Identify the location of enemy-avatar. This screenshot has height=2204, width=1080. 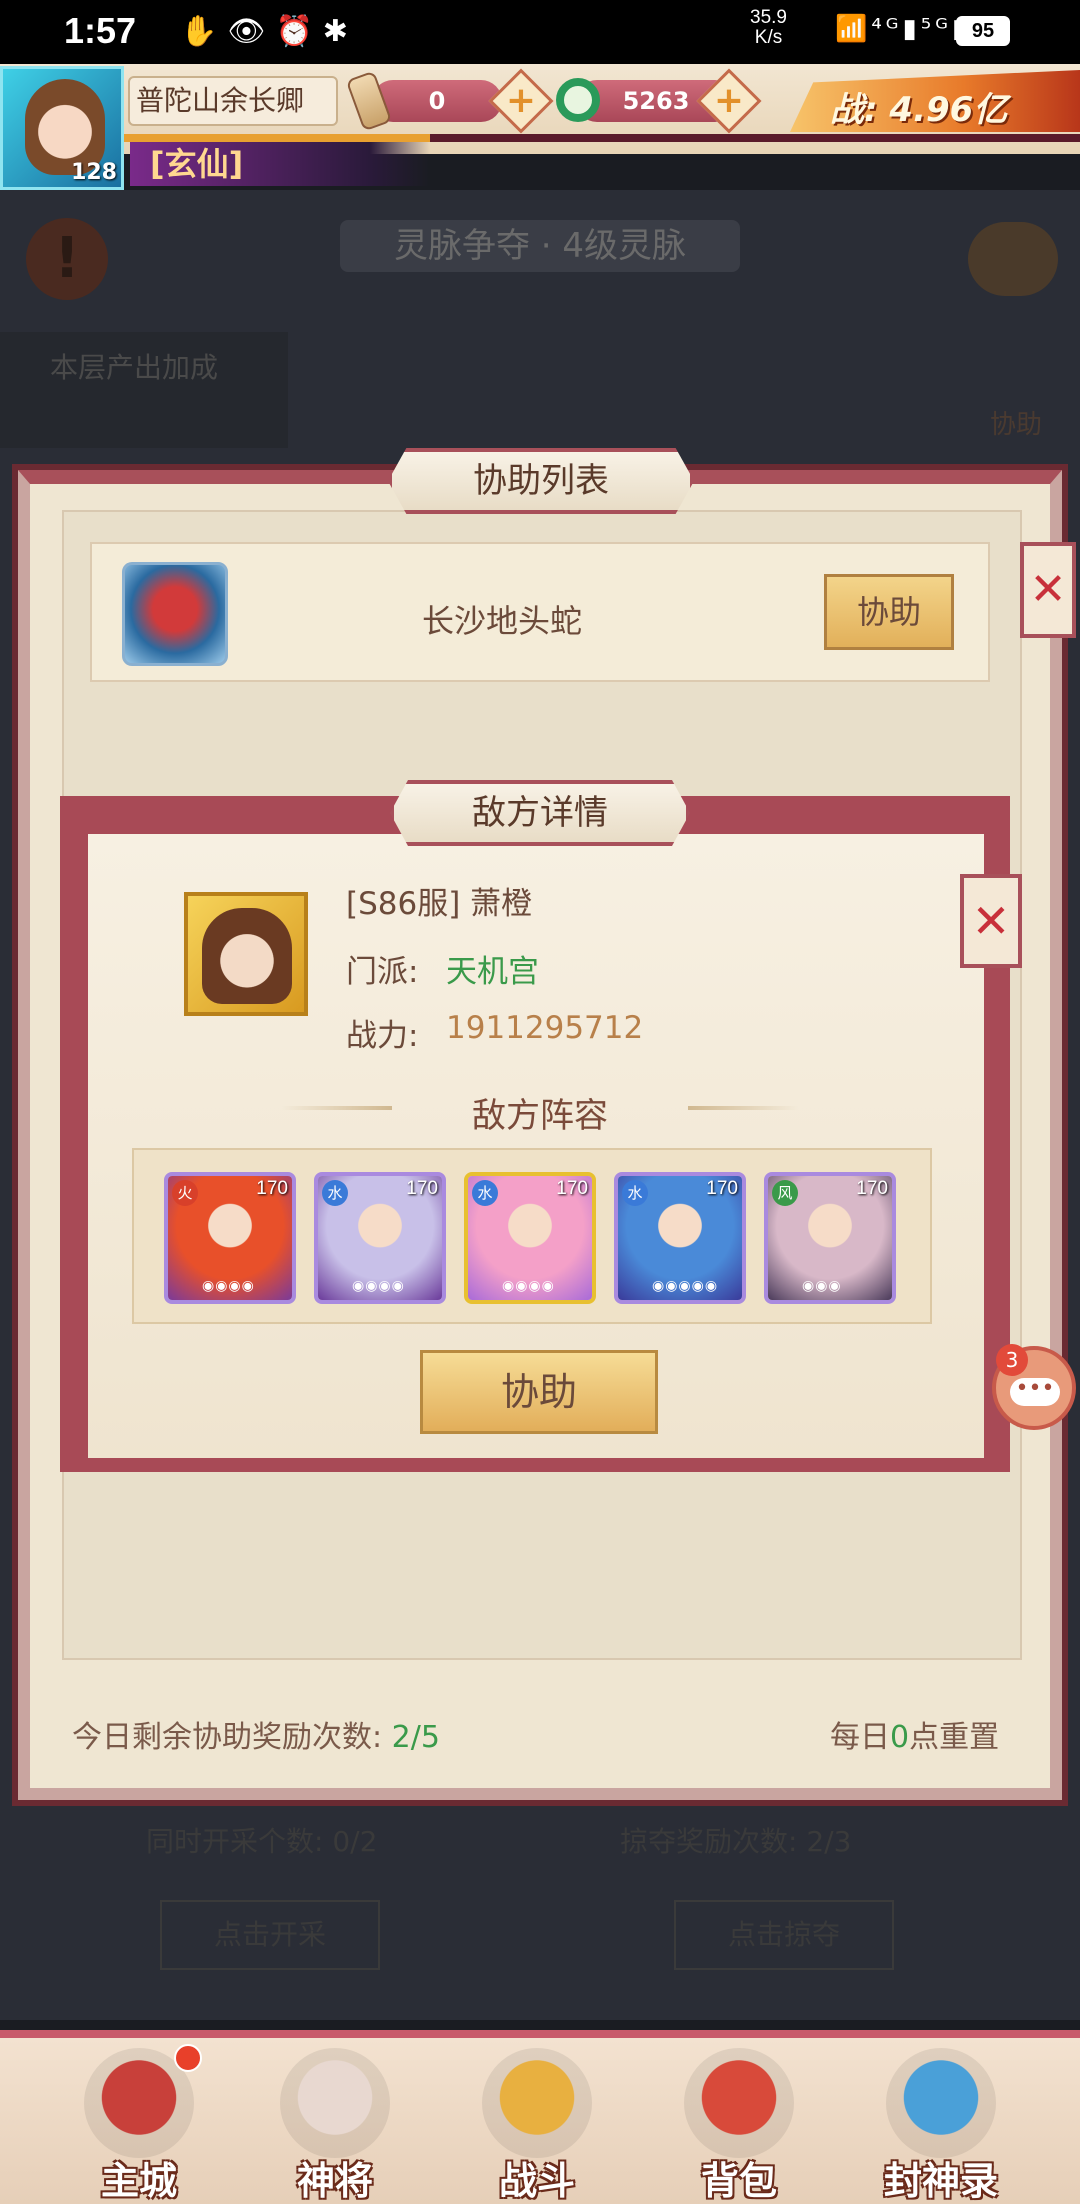
(246, 954).